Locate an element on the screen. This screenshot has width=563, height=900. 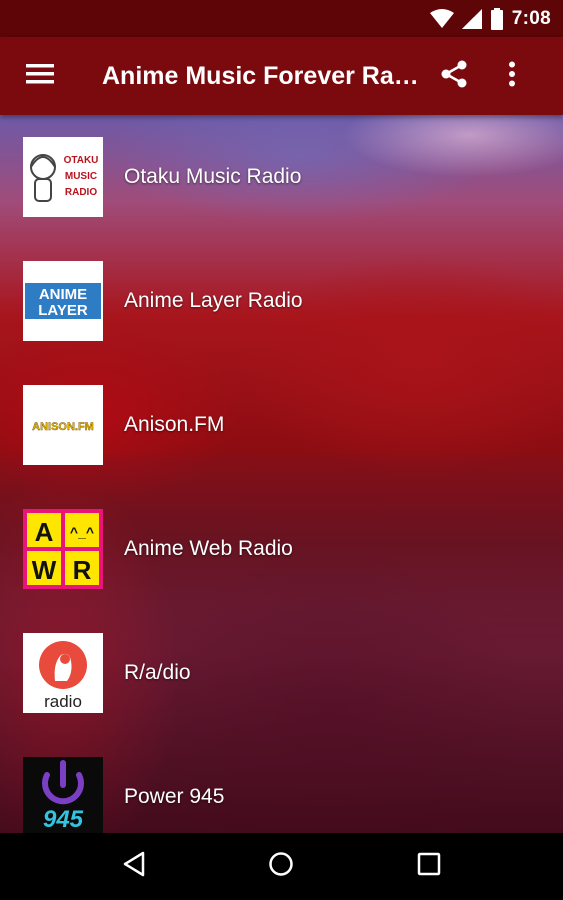
hamburger-menu-icon is located at coordinates (40, 76).